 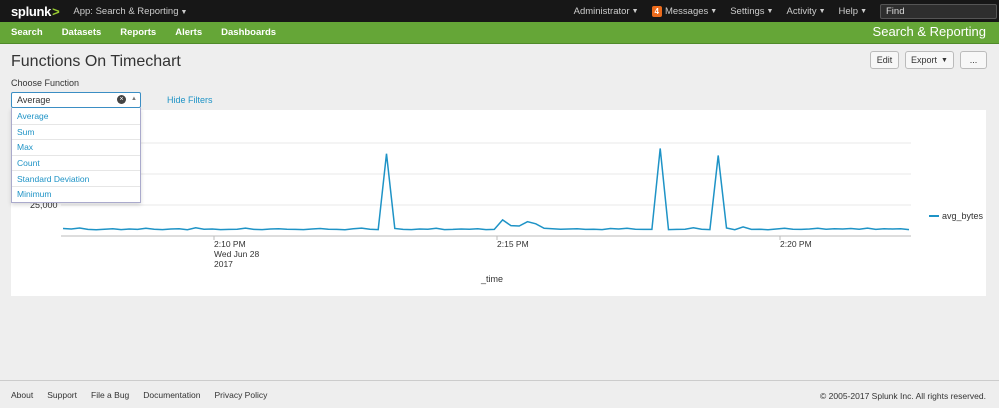 What do you see at coordinates (27, 32) in the screenshot?
I see `nav-search: Search` at bounding box center [27, 32].